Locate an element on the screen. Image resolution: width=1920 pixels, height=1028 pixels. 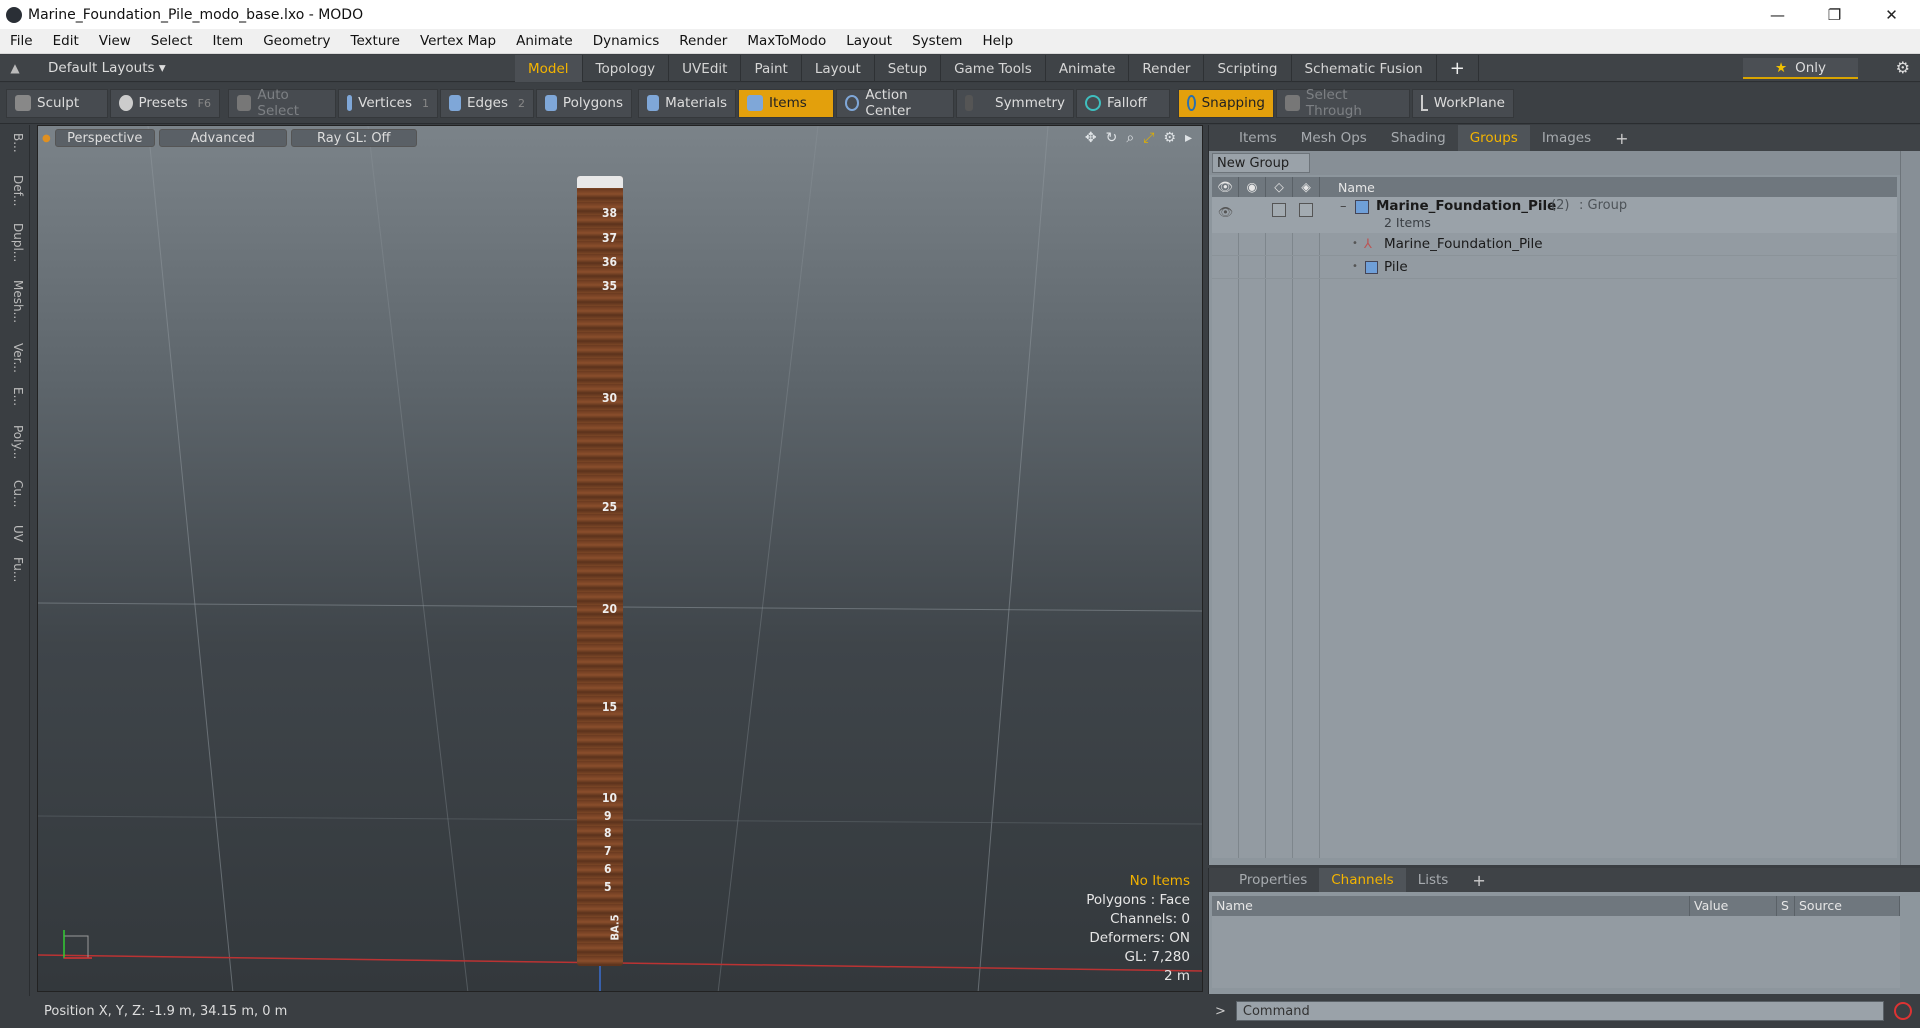
tab-animate: Animate is located at coordinates (1088, 68).